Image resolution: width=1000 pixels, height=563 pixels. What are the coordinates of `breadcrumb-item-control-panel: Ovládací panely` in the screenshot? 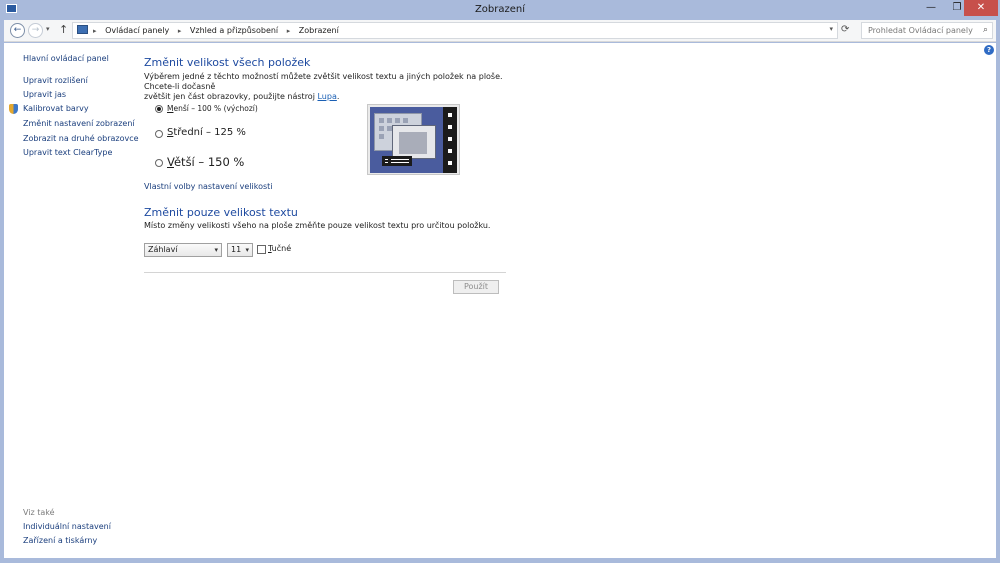 It's located at (137, 30).